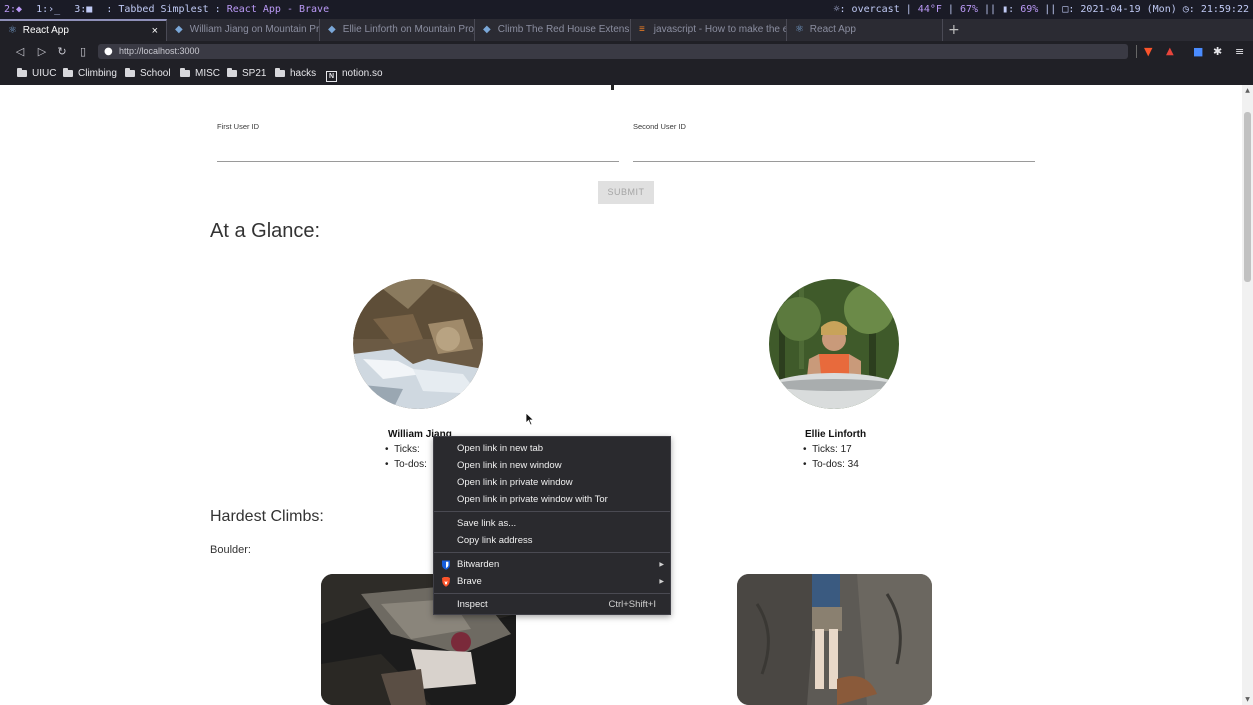  Describe the element at coordinates (148, 73) in the screenshot. I see `bookmark-folder-school: School` at that location.